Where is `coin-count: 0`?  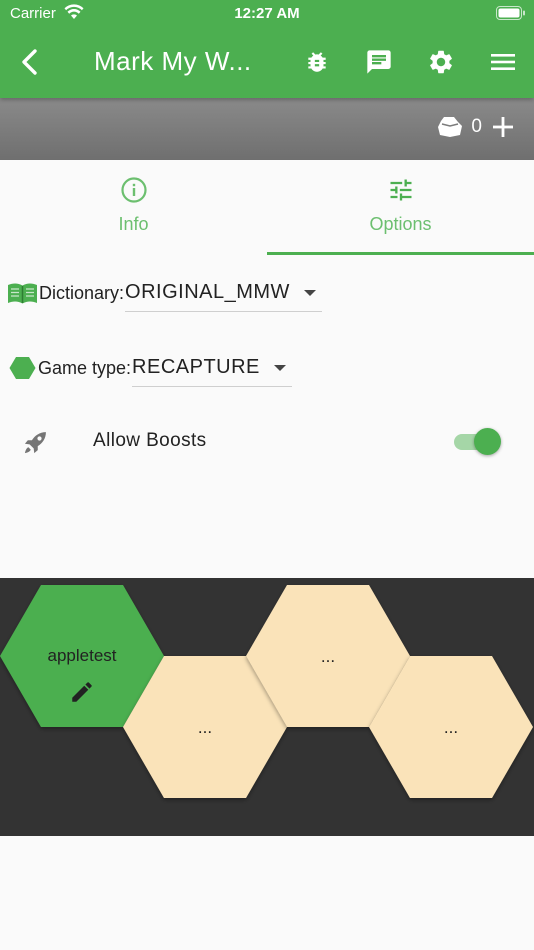
coin-count: 0 is located at coordinates (476, 126).